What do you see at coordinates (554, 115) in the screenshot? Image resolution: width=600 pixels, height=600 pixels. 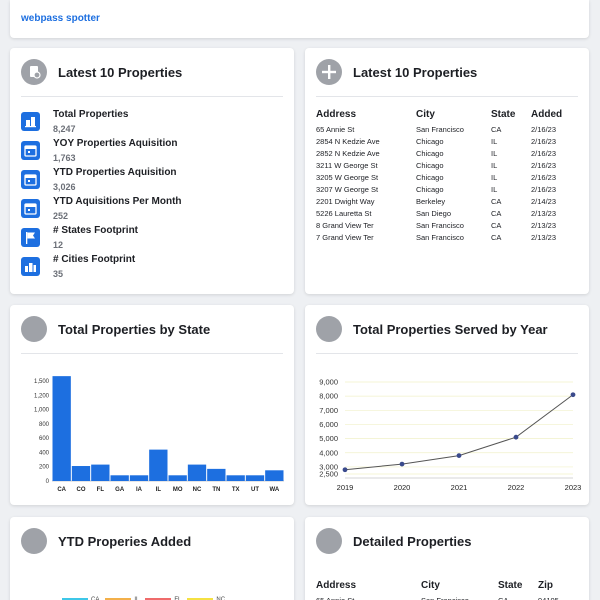 I see `column-header: Added` at bounding box center [554, 115].